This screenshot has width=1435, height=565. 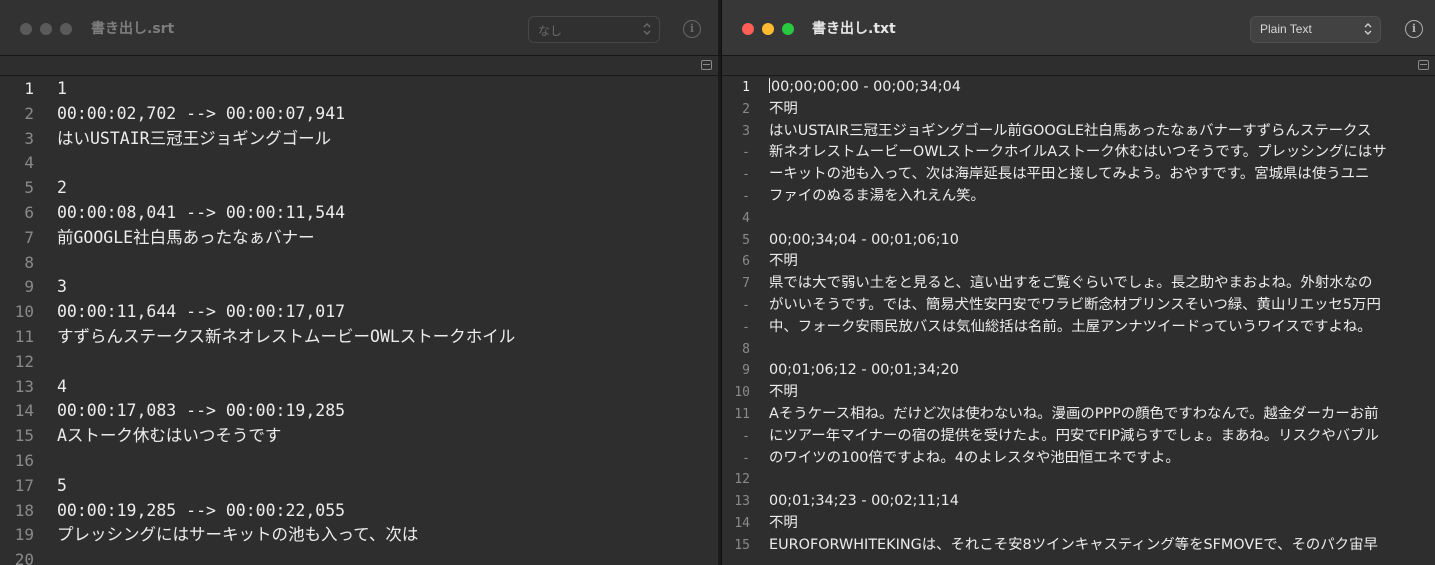 What do you see at coordinates (1092, 371) in the screenshot?
I see `line-text: 00;01;06;12 - 00;01;34;20` at bounding box center [1092, 371].